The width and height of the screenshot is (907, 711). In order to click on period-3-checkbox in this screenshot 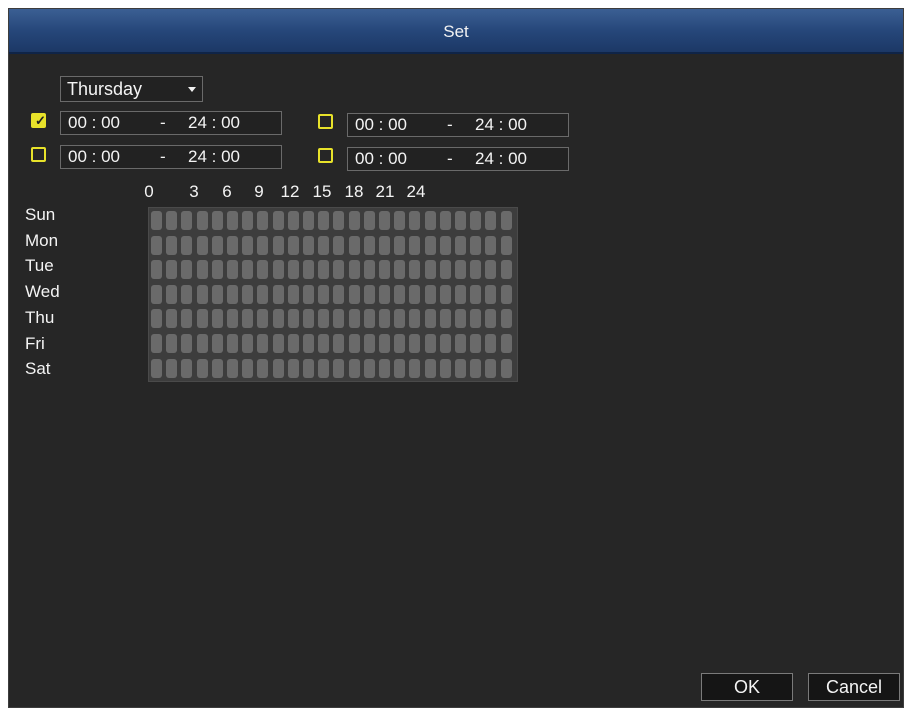, I will do `click(325, 121)`.